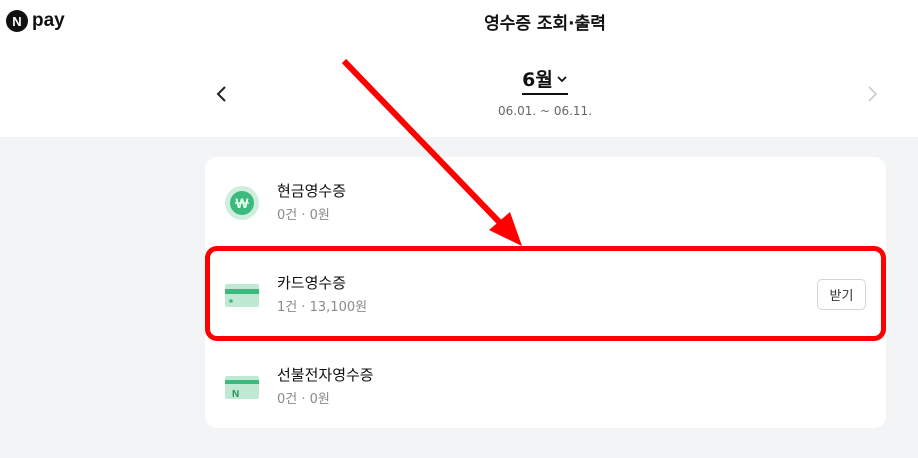 The width and height of the screenshot is (918, 458). What do you see at coordinates (312, 283) in the screenshot?
I see `receipt-title: 카드영수증` at bounding box center [312, 283].